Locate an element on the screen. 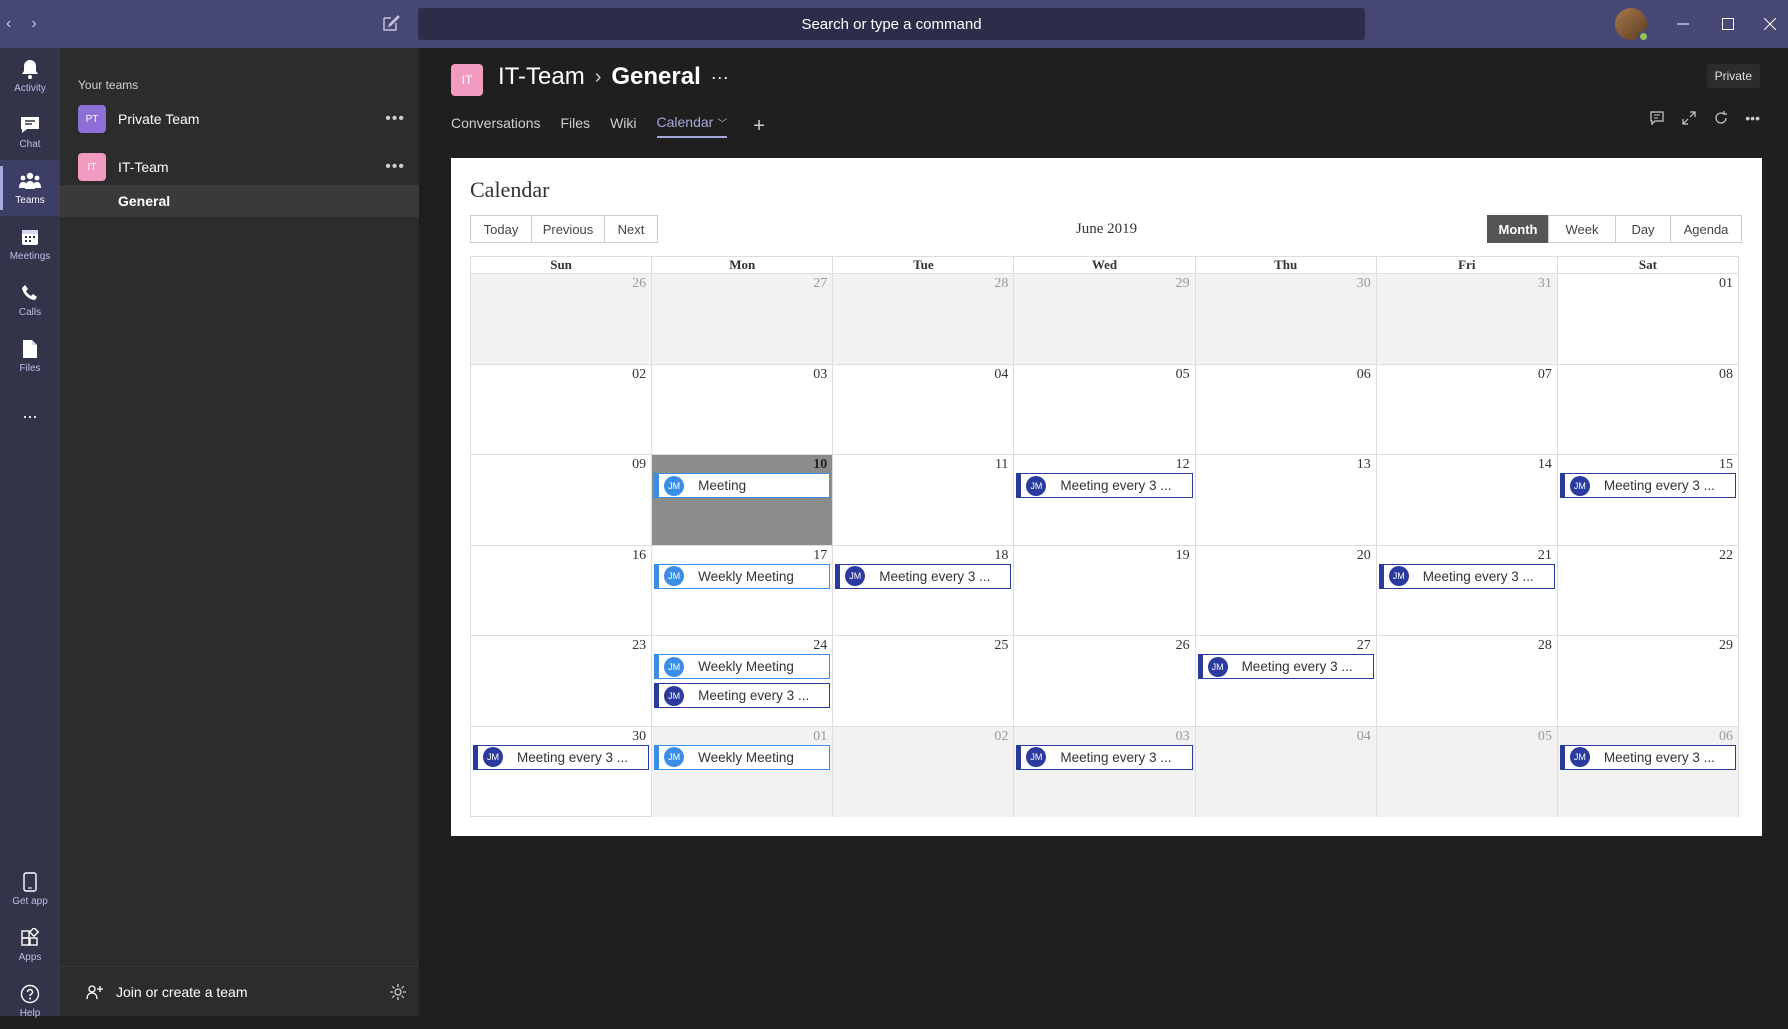 The height and width of the screenshot is (1029, 1788). day-cell: 07 is located at coordinates (1466, 409).